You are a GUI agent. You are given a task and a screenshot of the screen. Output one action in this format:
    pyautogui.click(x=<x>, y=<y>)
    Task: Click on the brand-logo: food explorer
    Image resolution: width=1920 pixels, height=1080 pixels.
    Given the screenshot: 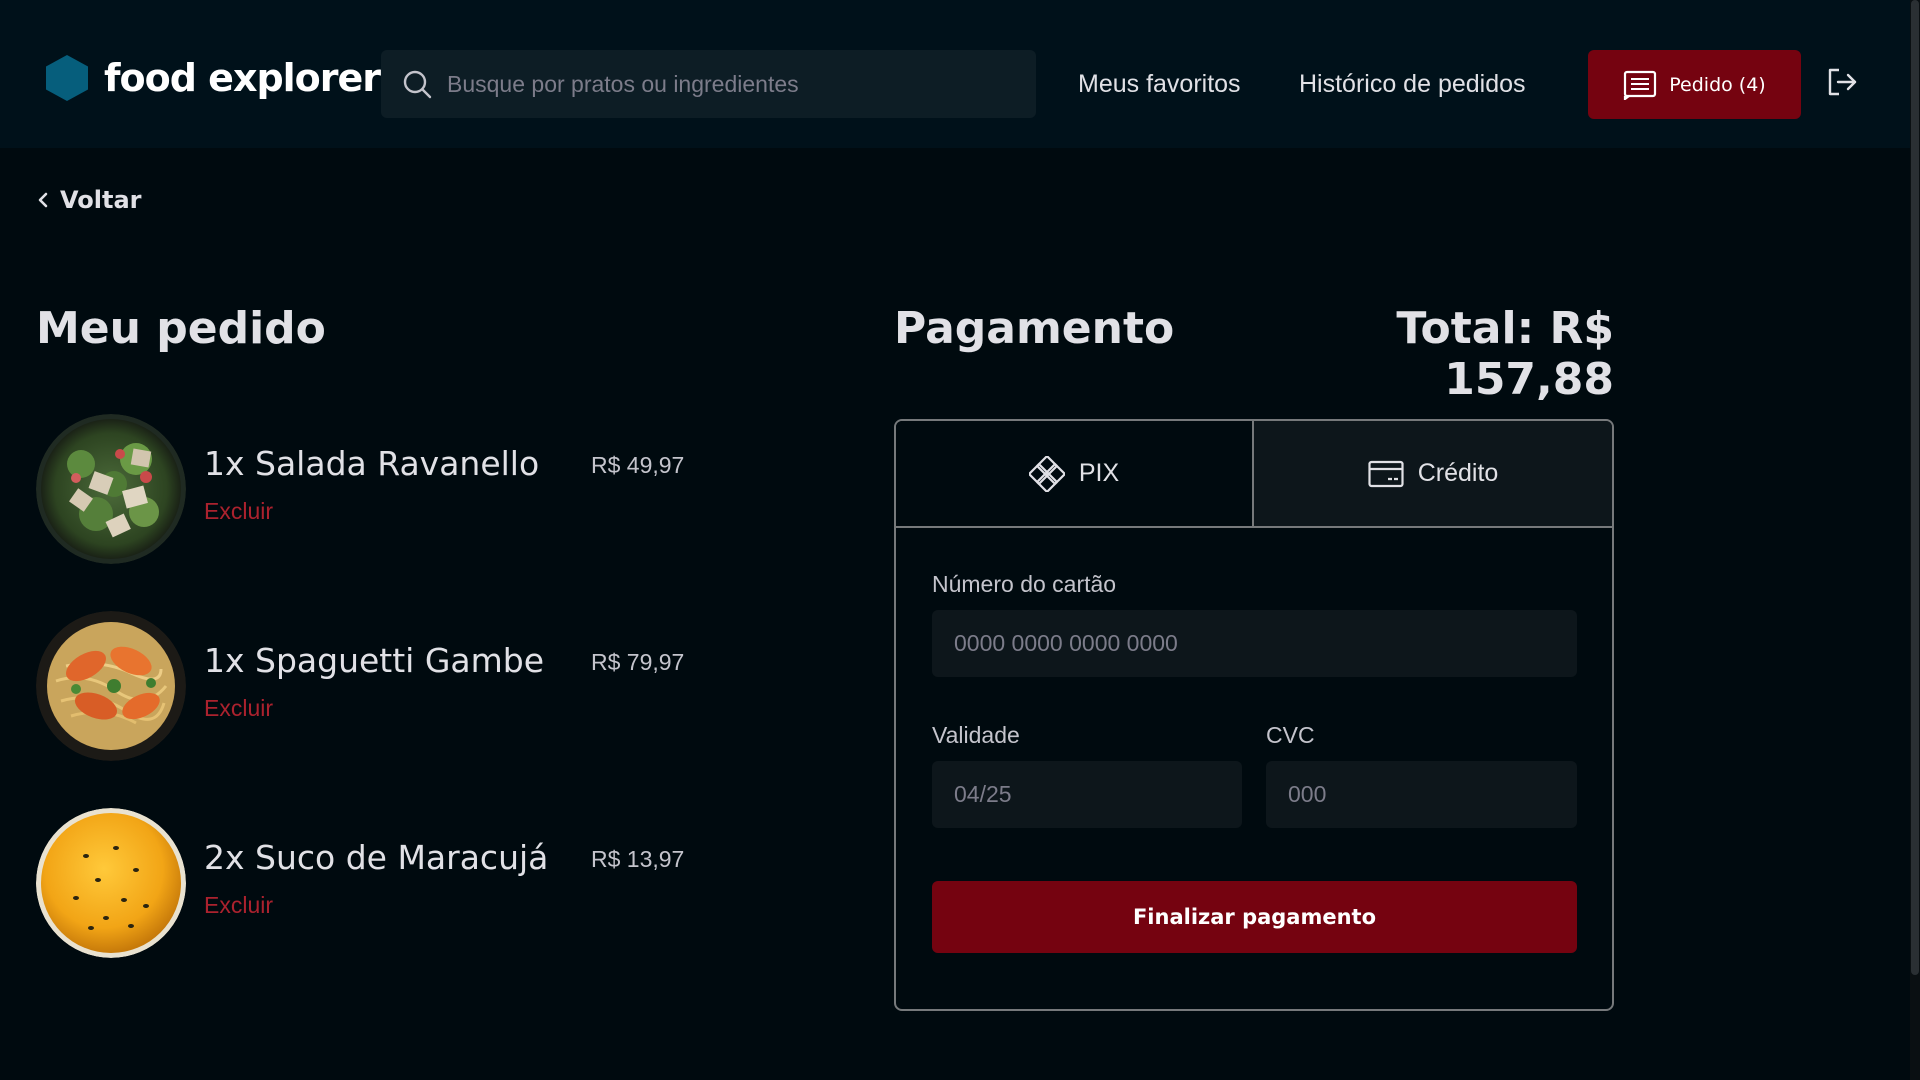 What is the action you would take?
    pyautogui.click(x=213, y=78)
    